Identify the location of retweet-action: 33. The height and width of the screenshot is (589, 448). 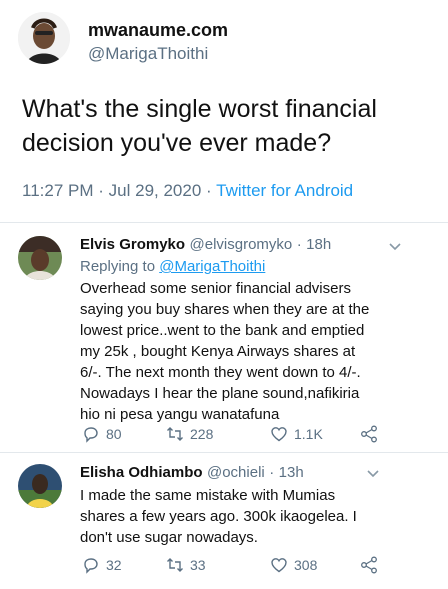
(186, 565).